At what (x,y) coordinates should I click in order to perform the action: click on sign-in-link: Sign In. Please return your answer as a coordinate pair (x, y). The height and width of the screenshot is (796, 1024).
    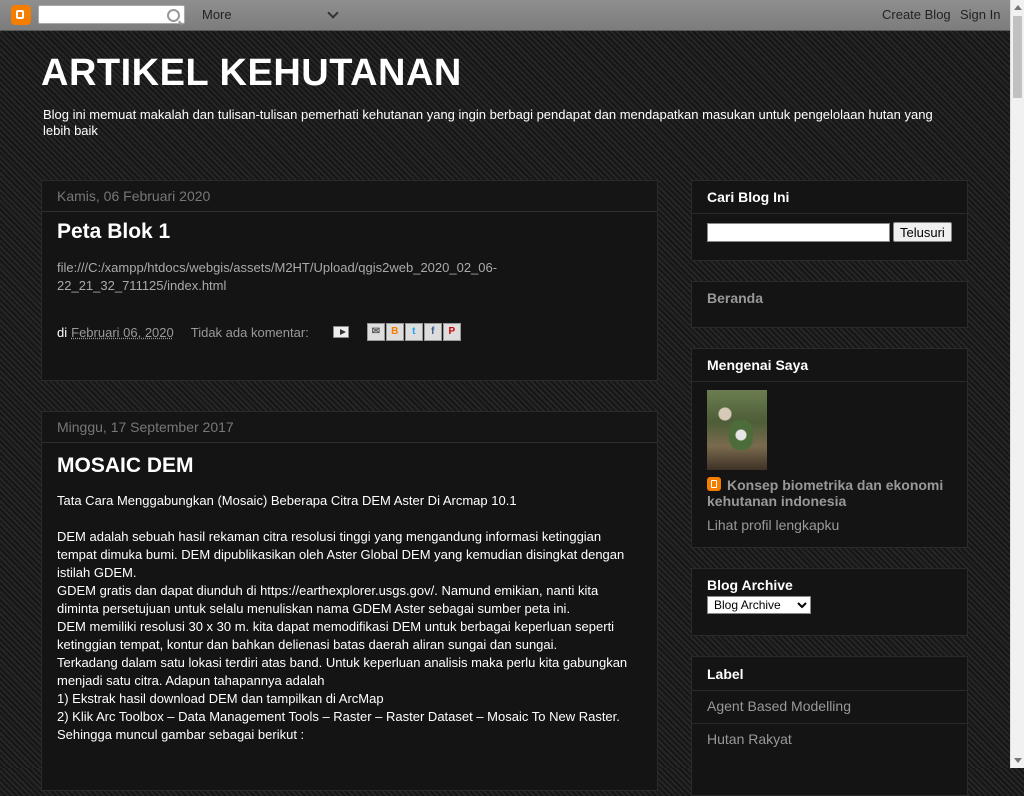
    Looking at the image, I should click on (980, 14).